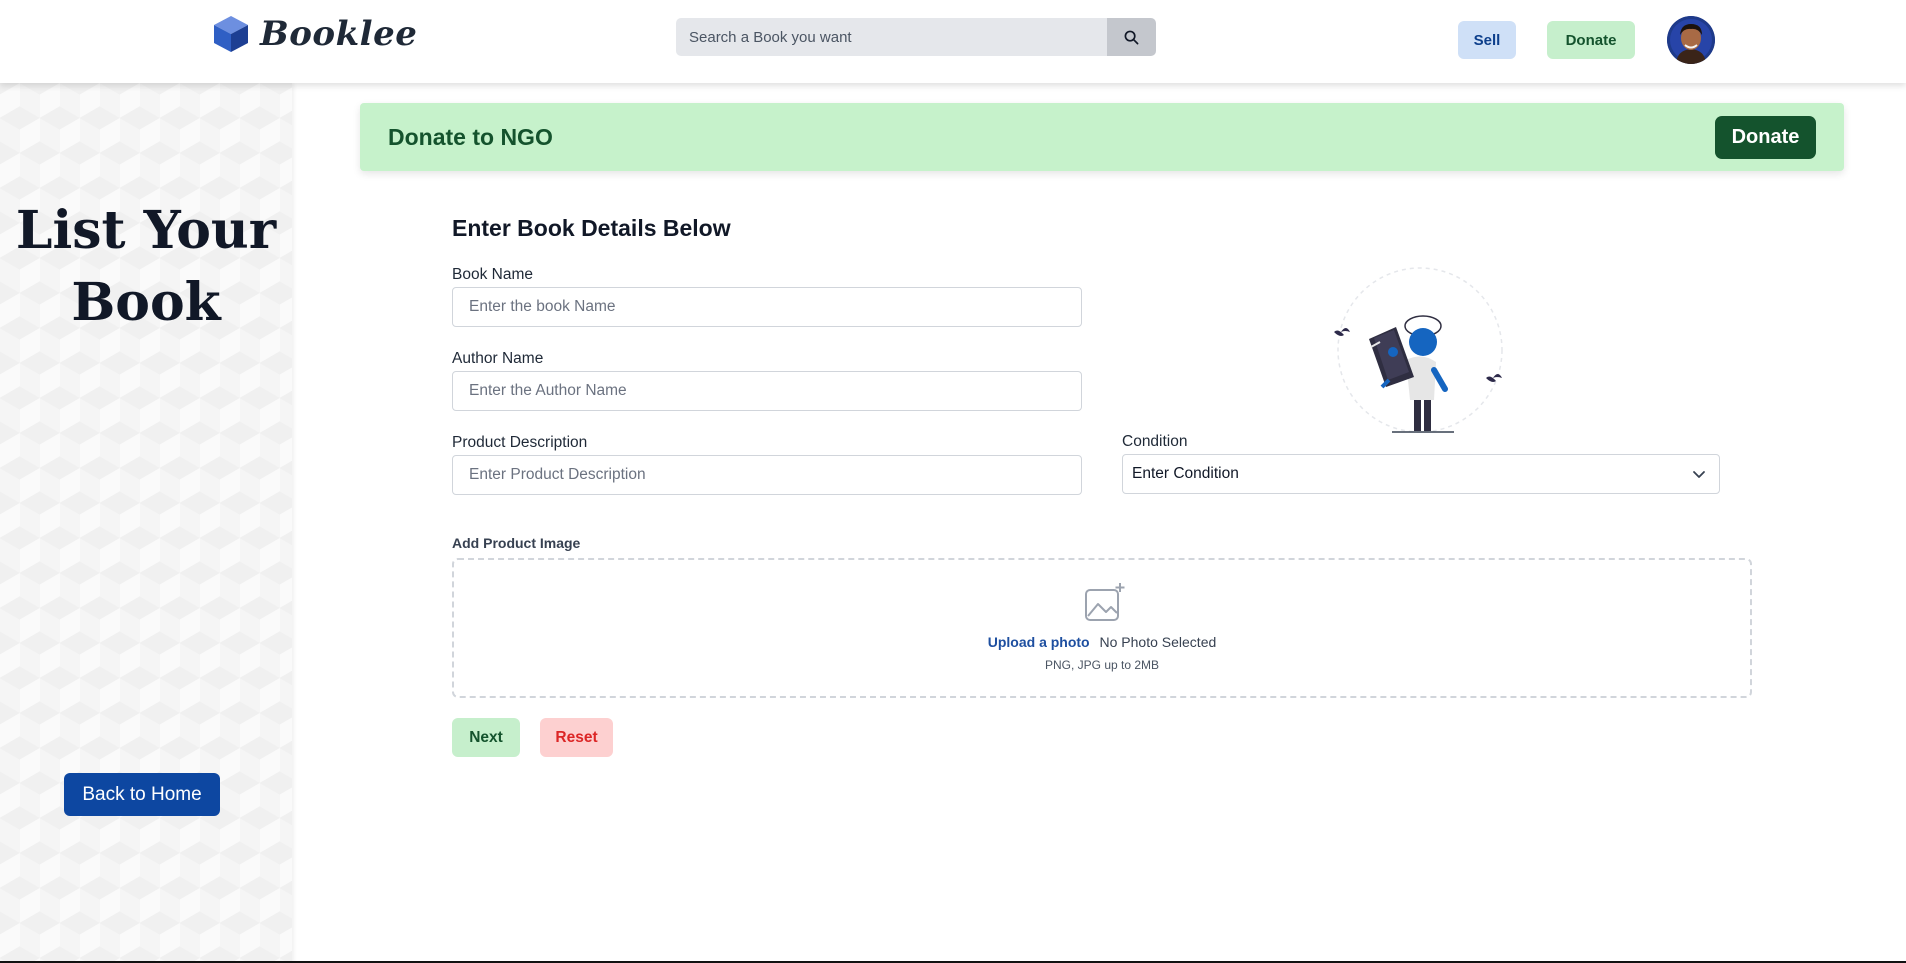 The image size is (1906, 963). Describe the element at coordinates (591, 228) in the screenshot. I see `form-heading: Enter Book Details Below` at that location.